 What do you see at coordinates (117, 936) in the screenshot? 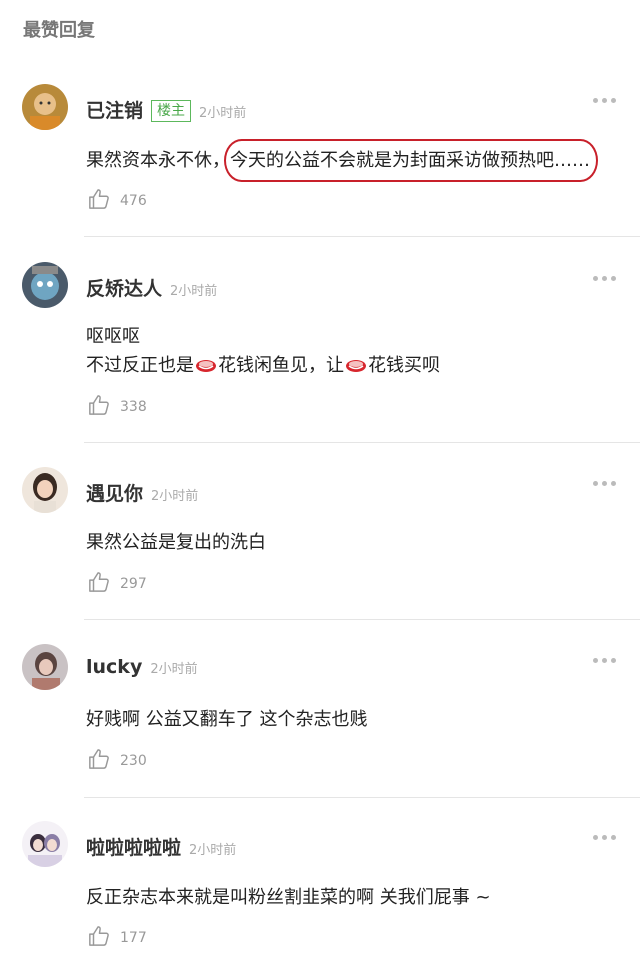
I see `like-button: 177` at bounding box center [117, 936].